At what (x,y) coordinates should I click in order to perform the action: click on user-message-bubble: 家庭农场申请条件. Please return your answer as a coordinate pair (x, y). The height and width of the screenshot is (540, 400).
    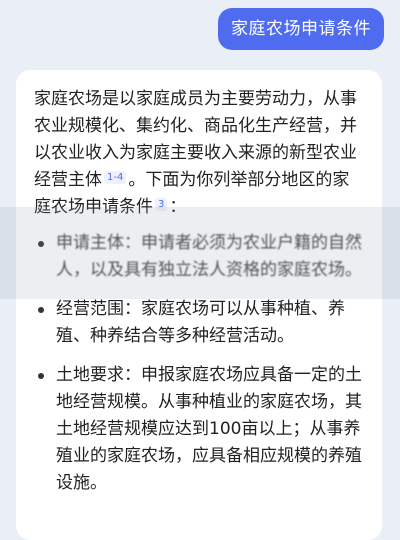
    Looking at the image, I should click on (301, 29).